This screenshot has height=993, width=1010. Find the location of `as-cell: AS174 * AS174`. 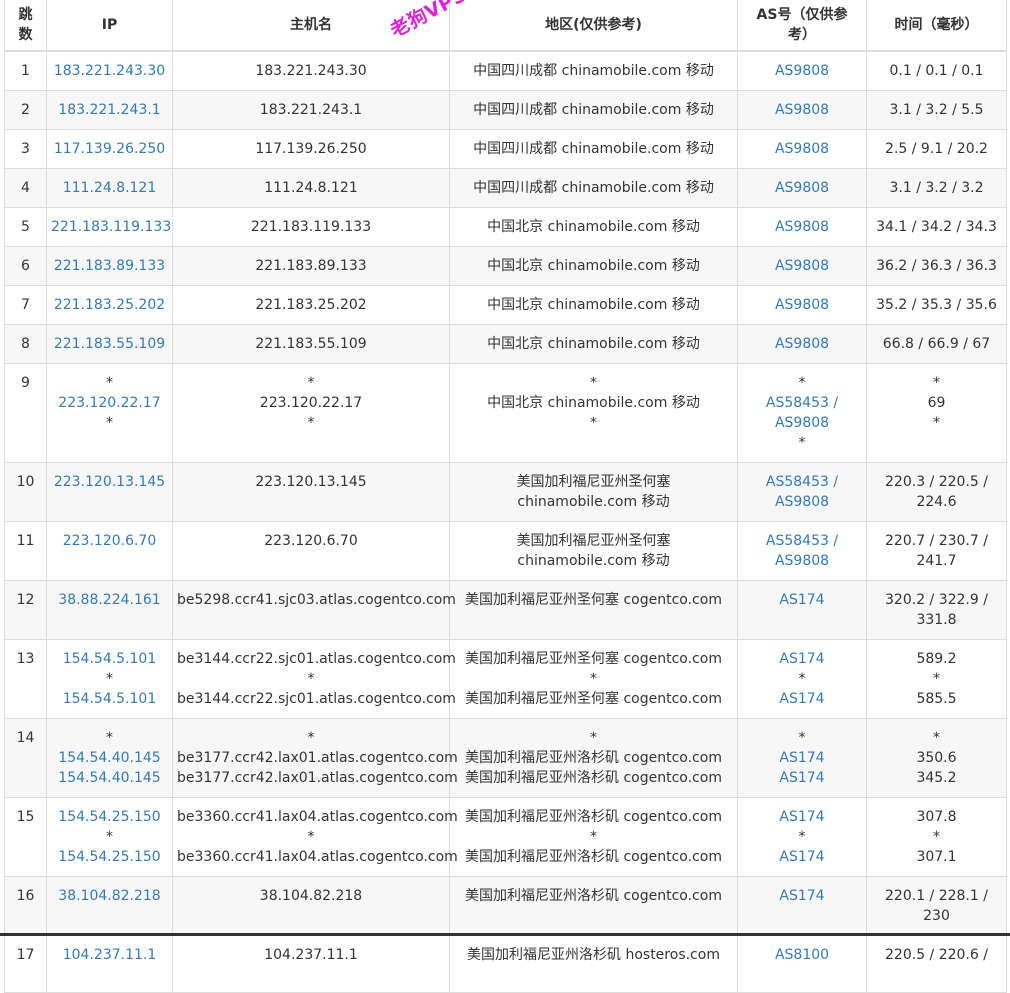

as-cell: AS174 * AS174 is located at coordinates (802, 837).